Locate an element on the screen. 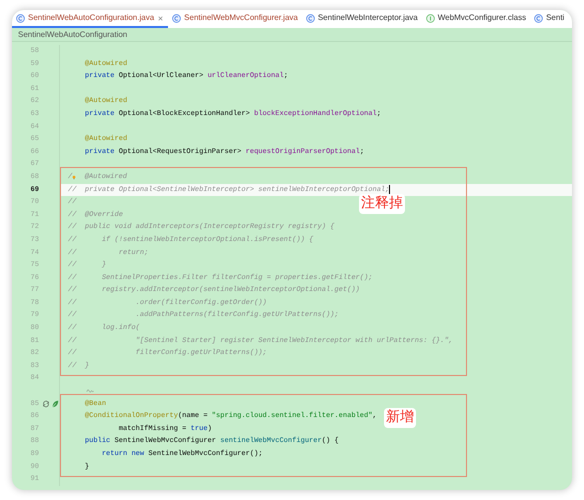 The width and height of the screenshot is (584, 500). editor-tab: WebMvcConfigurer.class is located at coordinates (476, 19).